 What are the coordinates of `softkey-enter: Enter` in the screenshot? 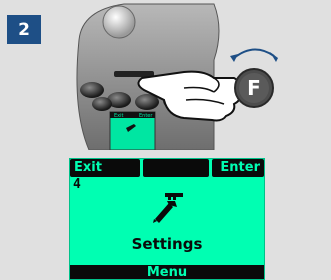 It's located at (238, 168).